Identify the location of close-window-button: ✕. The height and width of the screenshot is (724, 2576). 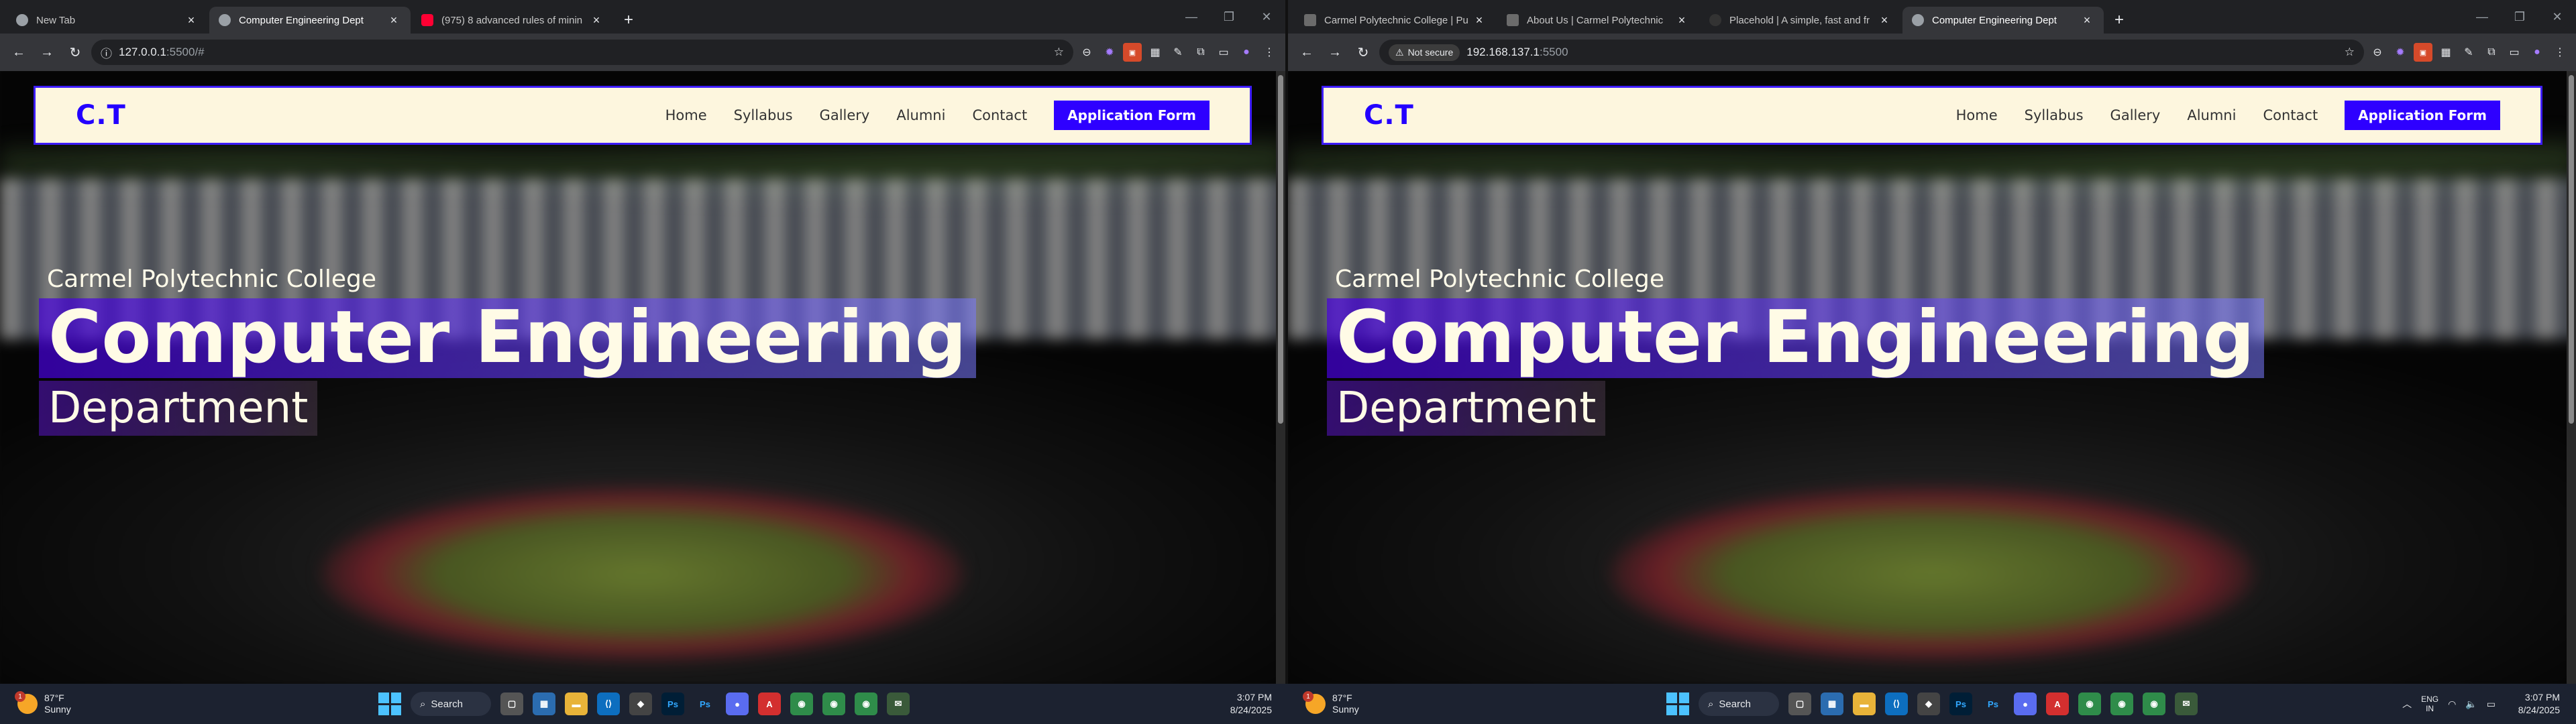
(1266, 17).